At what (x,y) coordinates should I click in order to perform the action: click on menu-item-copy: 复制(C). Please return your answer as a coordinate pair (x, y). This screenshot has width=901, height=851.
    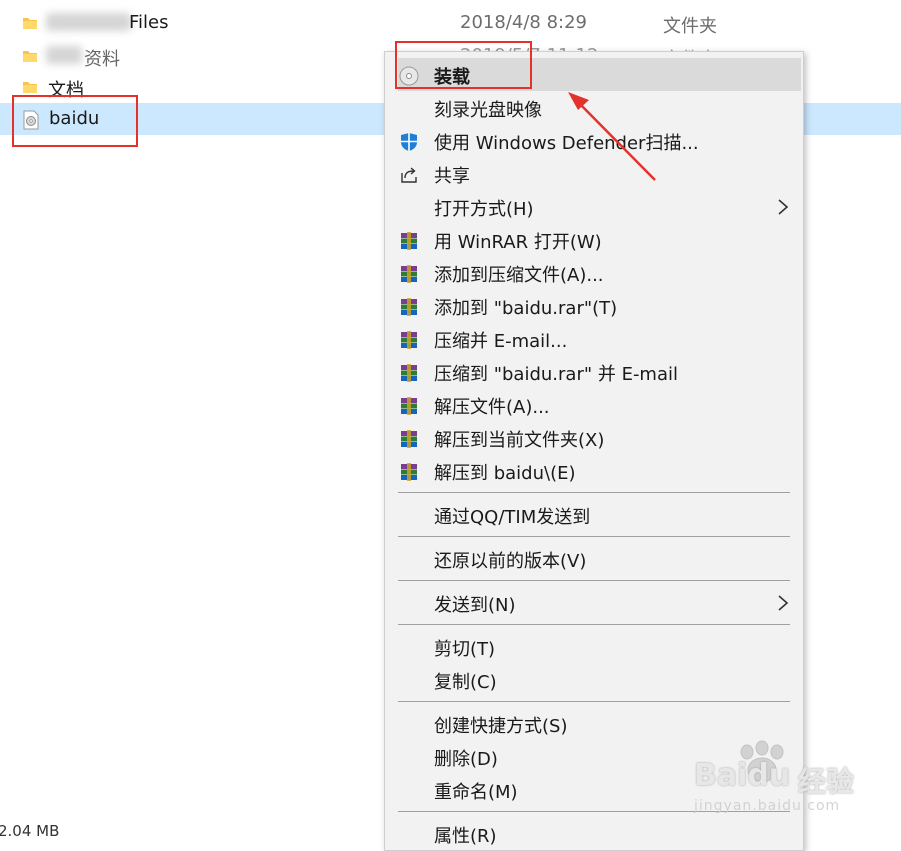
    Looking at the image, I should click on (594, 679).